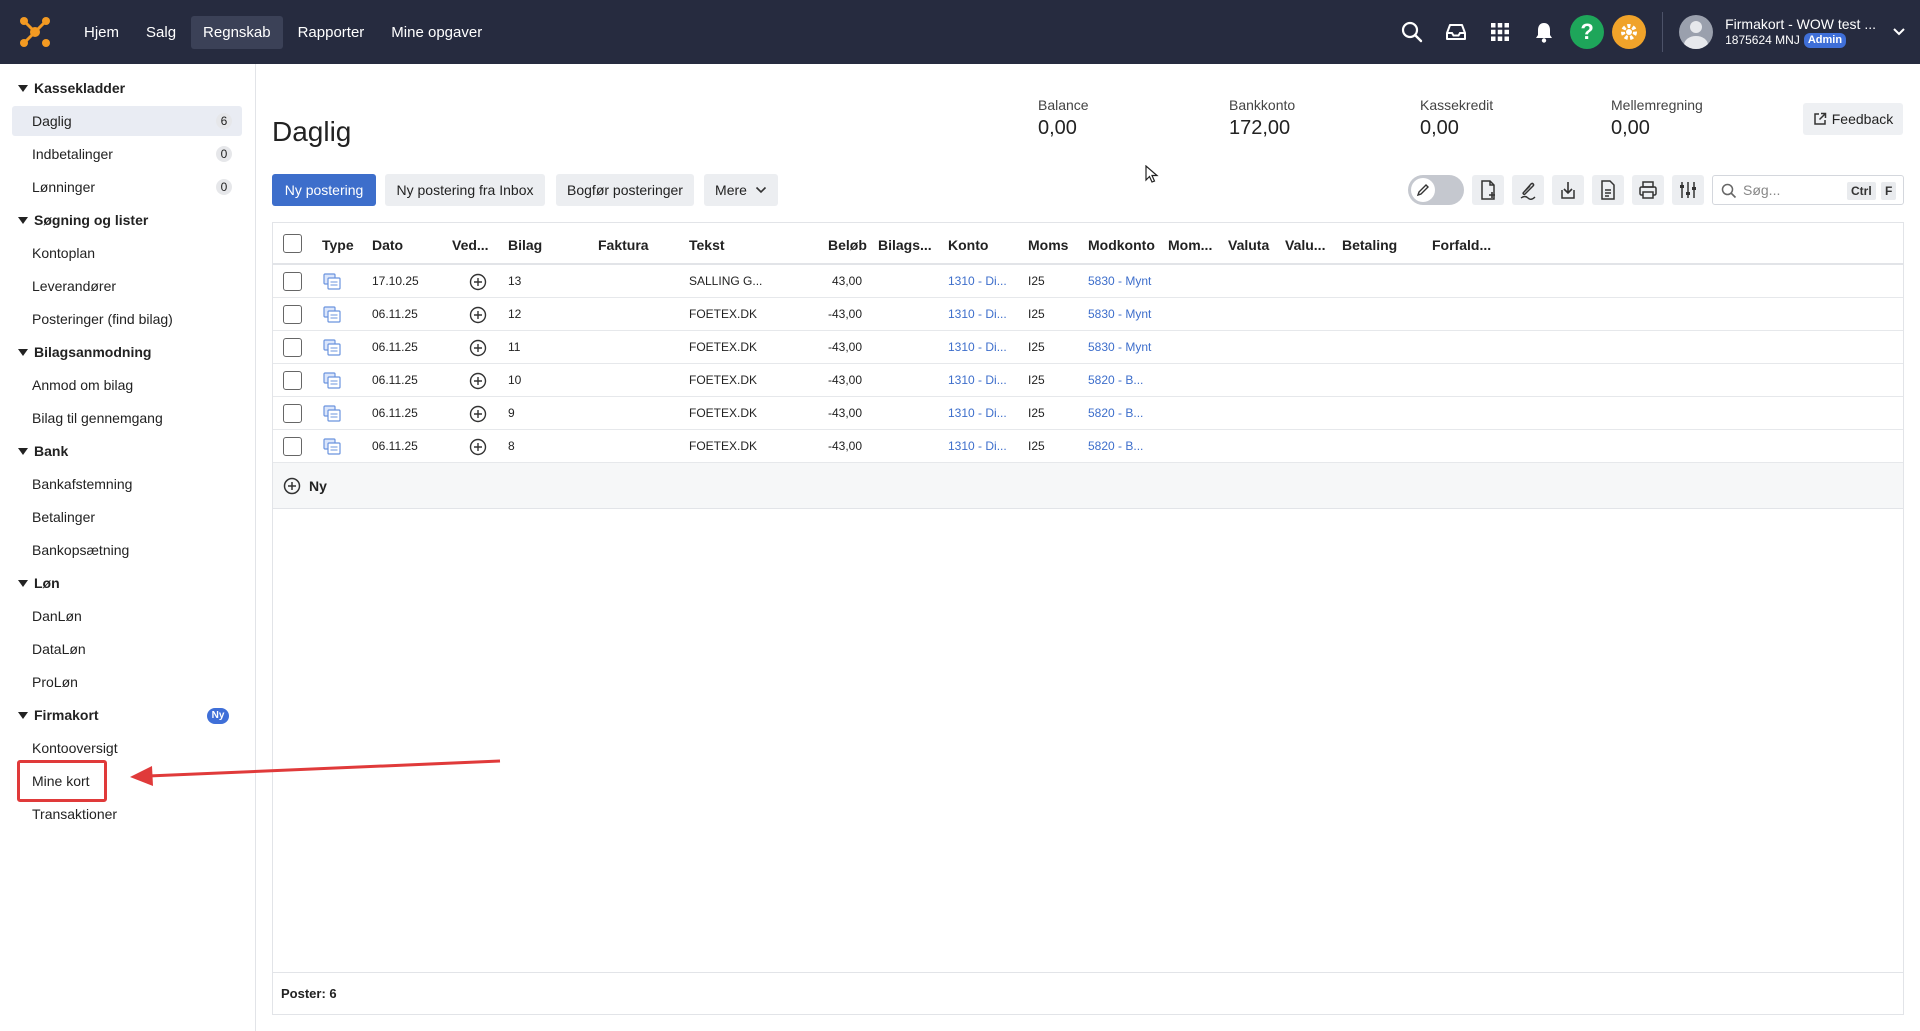 This screenshot has width=1920, height=1031. I want to click on sidebar-item-posteringer: Posteringer (find bilag), so click(127, 319).